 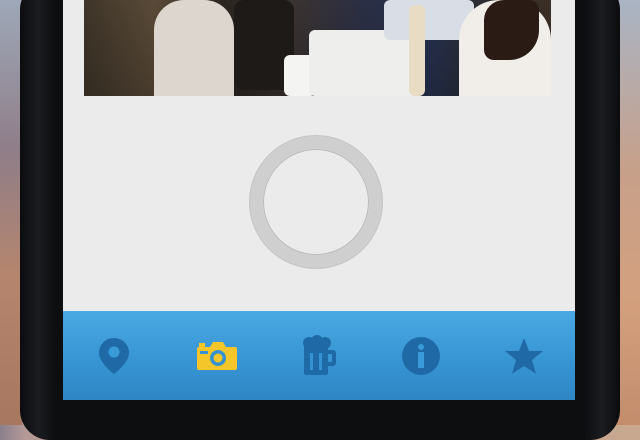 I want to click on shutter-button, so click(x=316, y=202).